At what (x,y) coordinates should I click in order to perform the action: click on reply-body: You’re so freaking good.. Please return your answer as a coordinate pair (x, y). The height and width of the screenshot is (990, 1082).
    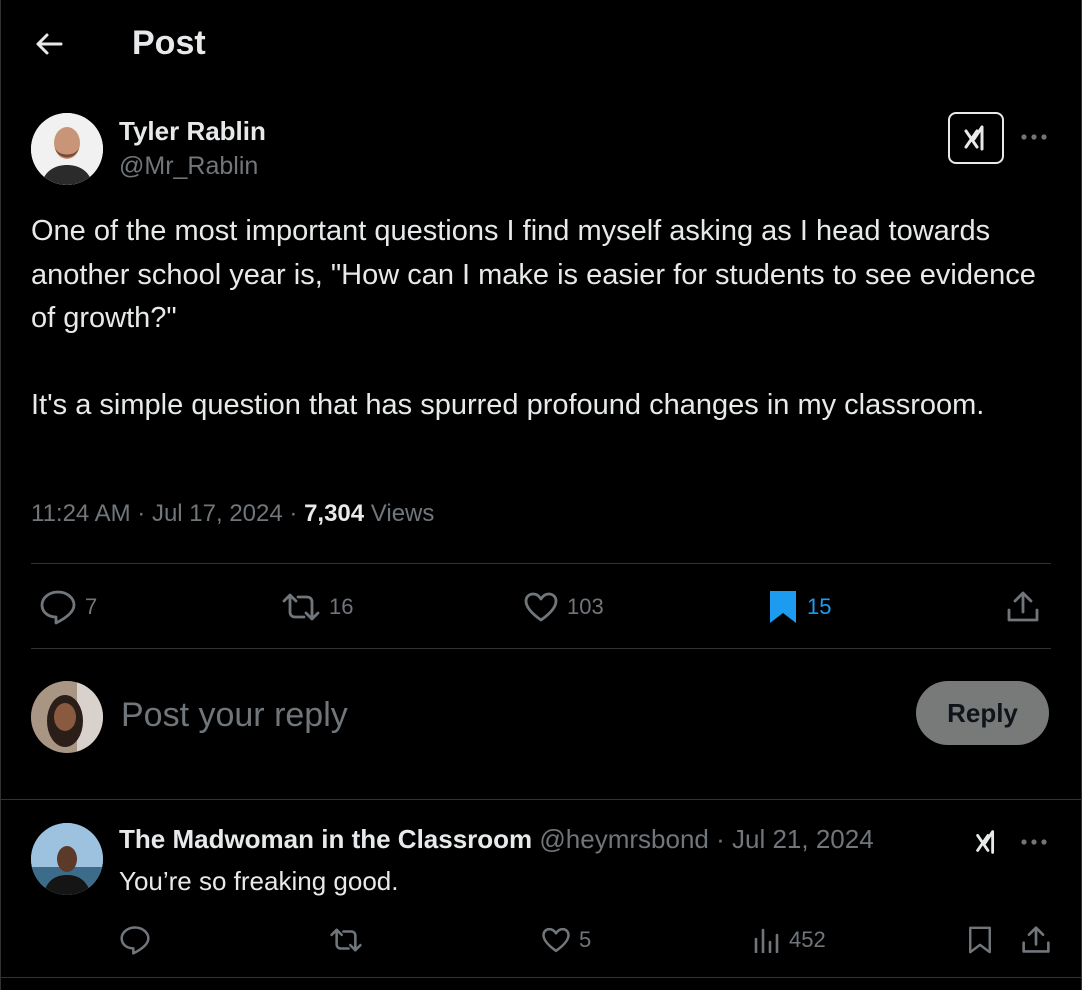
    Looking at the image, I should click on (259, 881).